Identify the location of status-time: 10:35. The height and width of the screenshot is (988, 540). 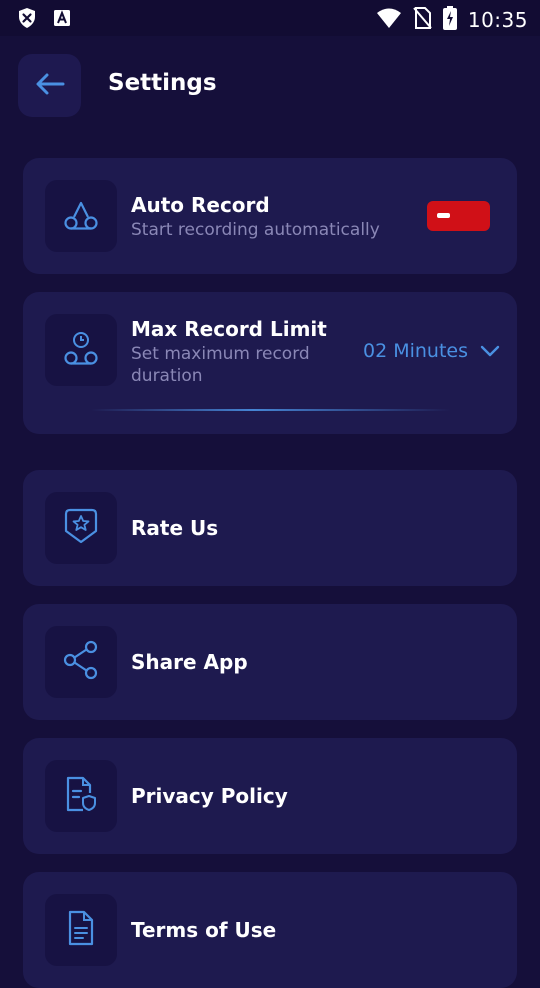
(497, 20).